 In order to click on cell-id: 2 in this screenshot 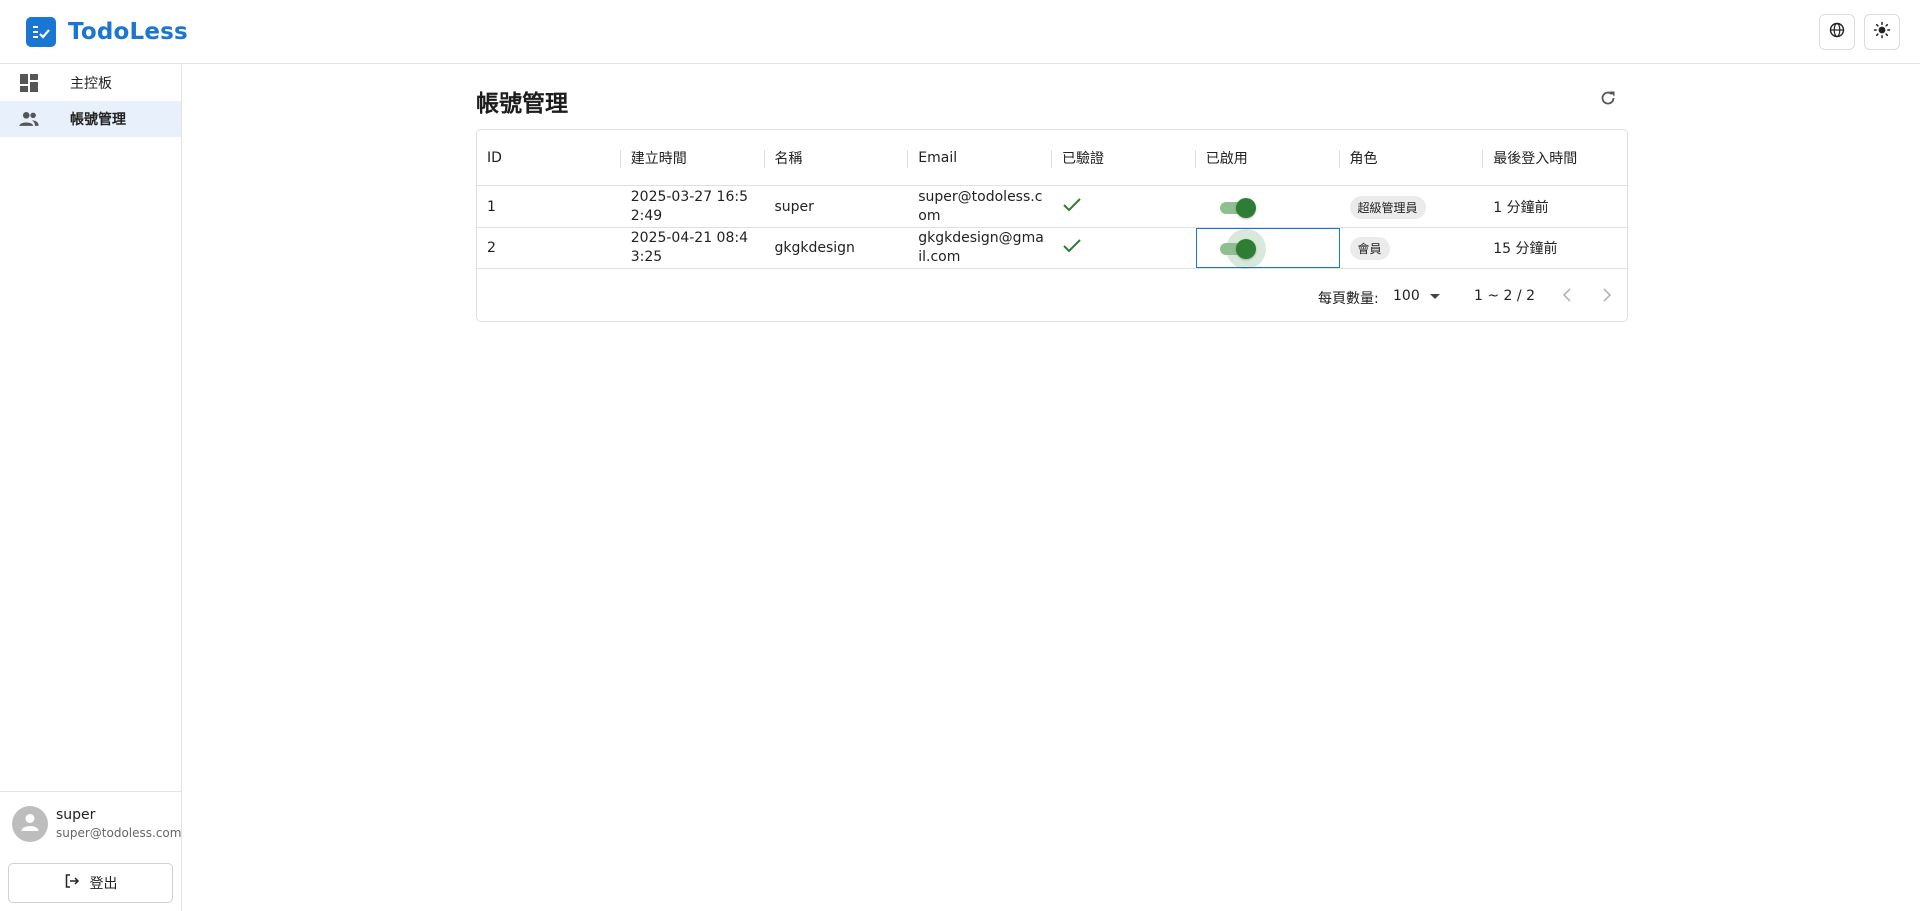, I will do `click(491, 248)`.